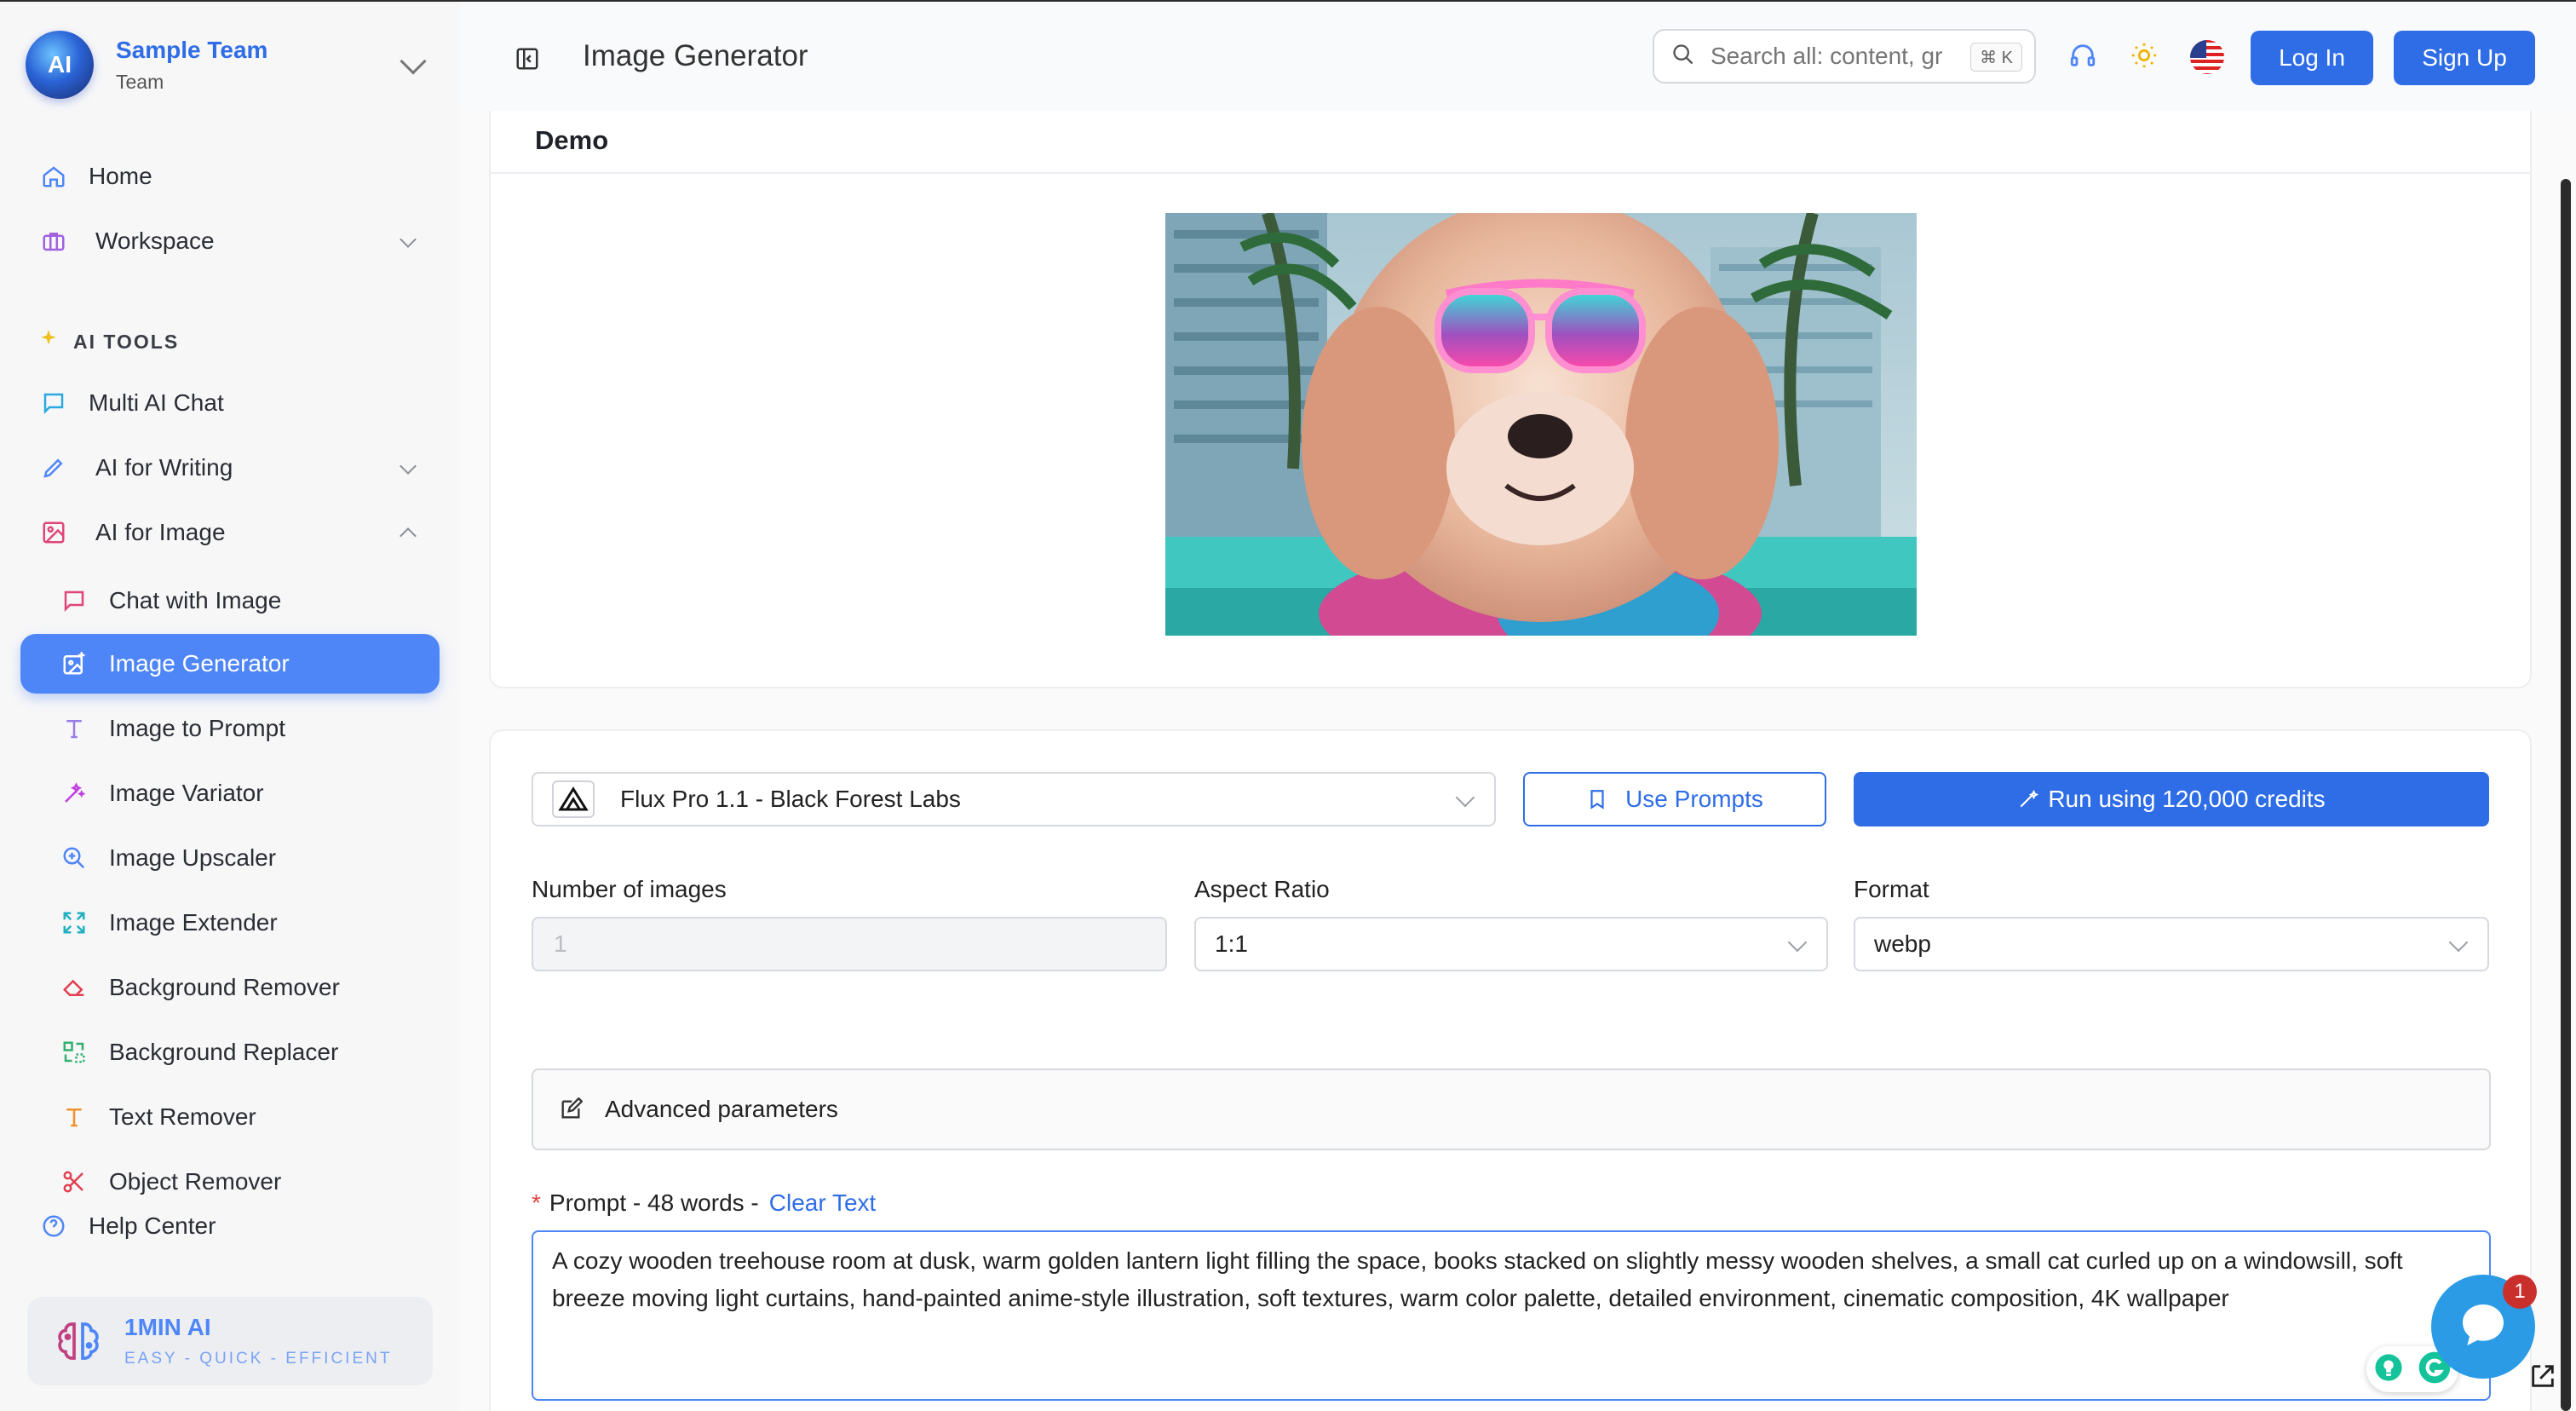  Describe the element at coordinates (183, 1116) in the screenshot. I see `sidebar-item-label: Text Remover` at that location.